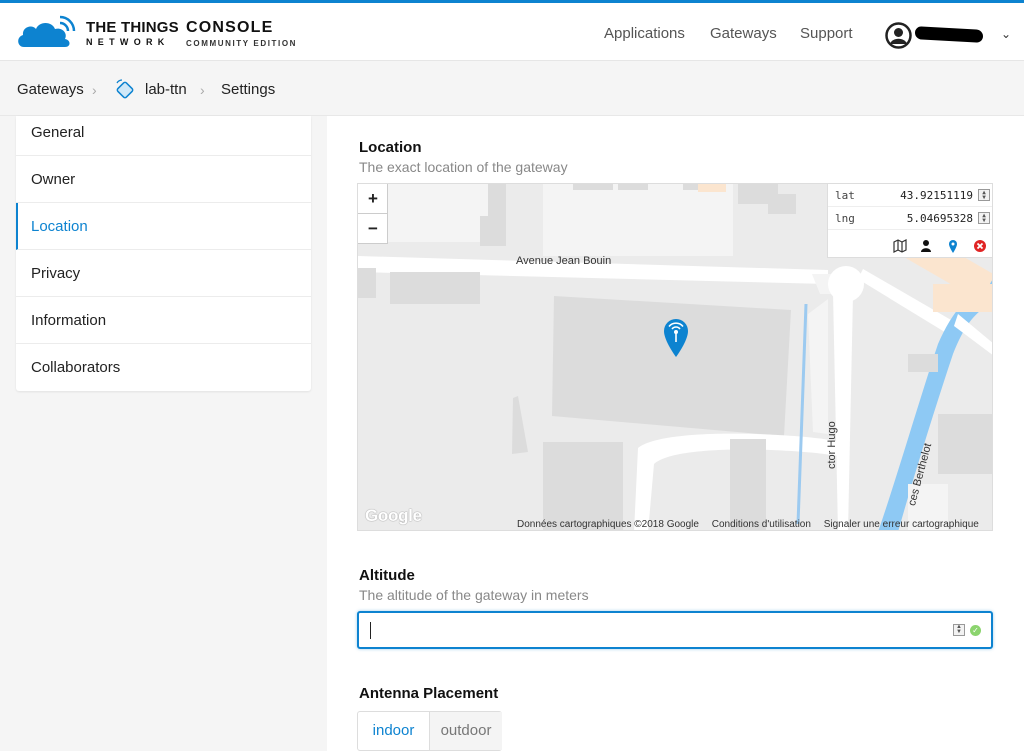 This screenshot has width=1024, height=751. I want to click on sidebar-item-label: Information, so click(69, 320).